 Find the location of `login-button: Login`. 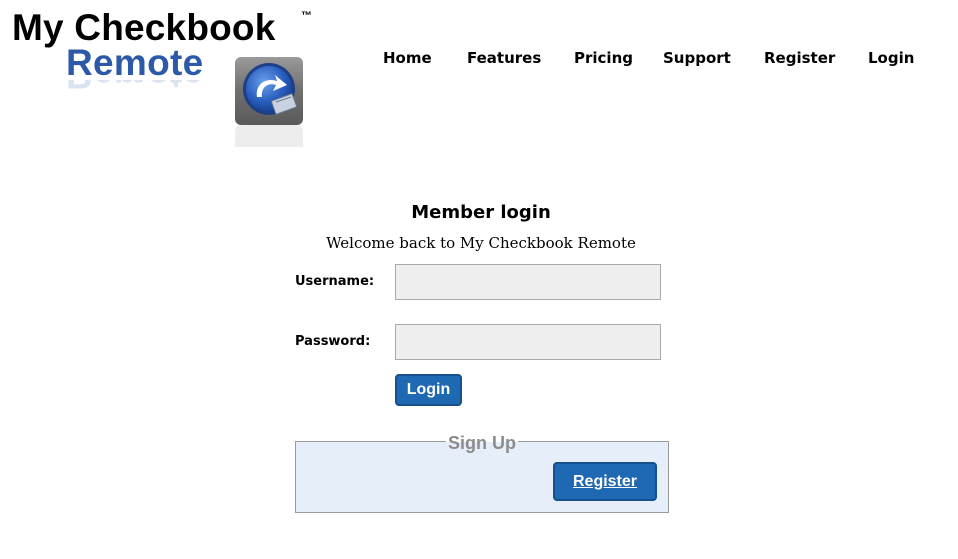

login-button: Login is located at coordinates (428, 390).